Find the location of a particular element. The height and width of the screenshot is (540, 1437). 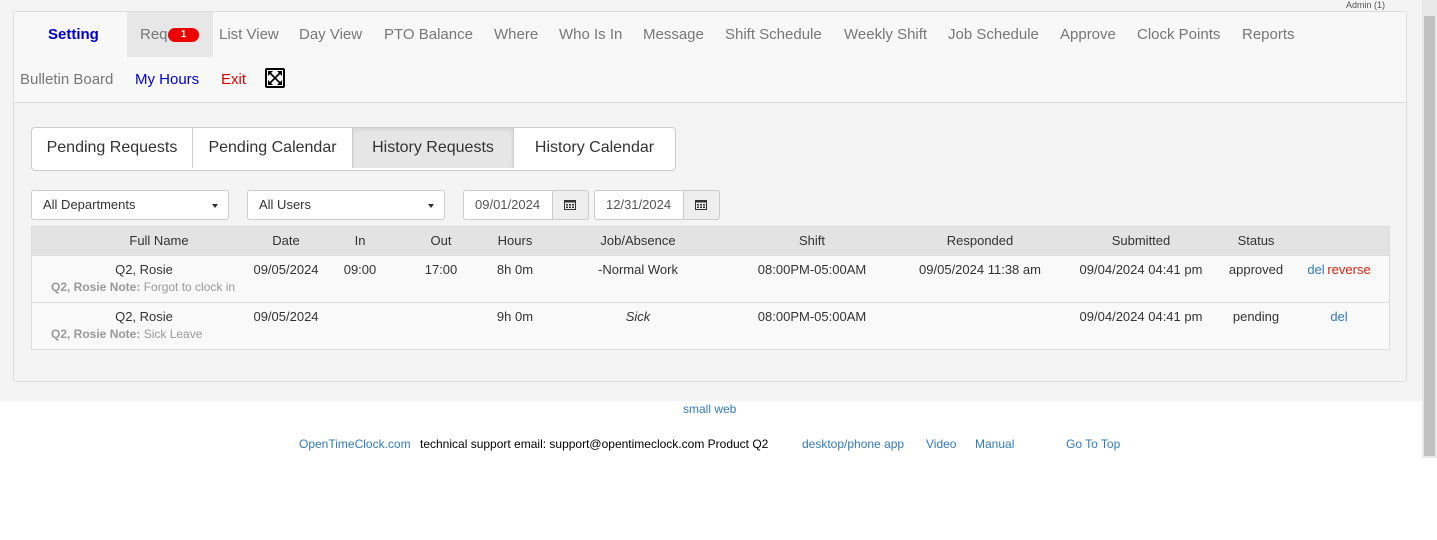

nav-setting: Setting is located at coordinates (73, 34).